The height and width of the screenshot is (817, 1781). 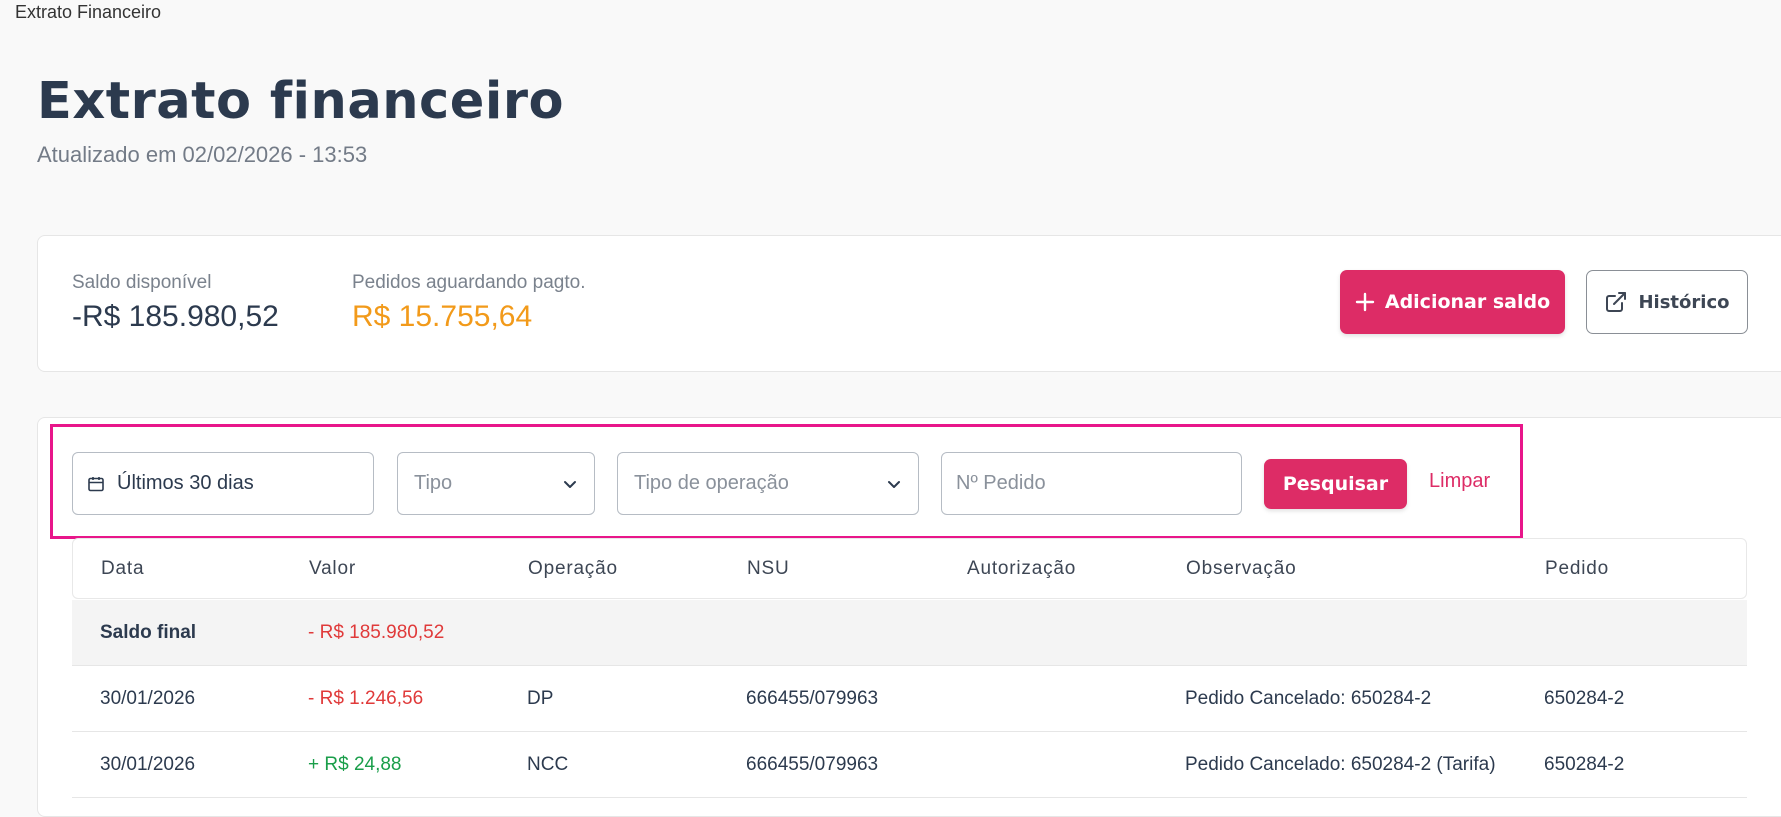 I want to click on column-header-nsu: NSU, so click(x=768, y=569).